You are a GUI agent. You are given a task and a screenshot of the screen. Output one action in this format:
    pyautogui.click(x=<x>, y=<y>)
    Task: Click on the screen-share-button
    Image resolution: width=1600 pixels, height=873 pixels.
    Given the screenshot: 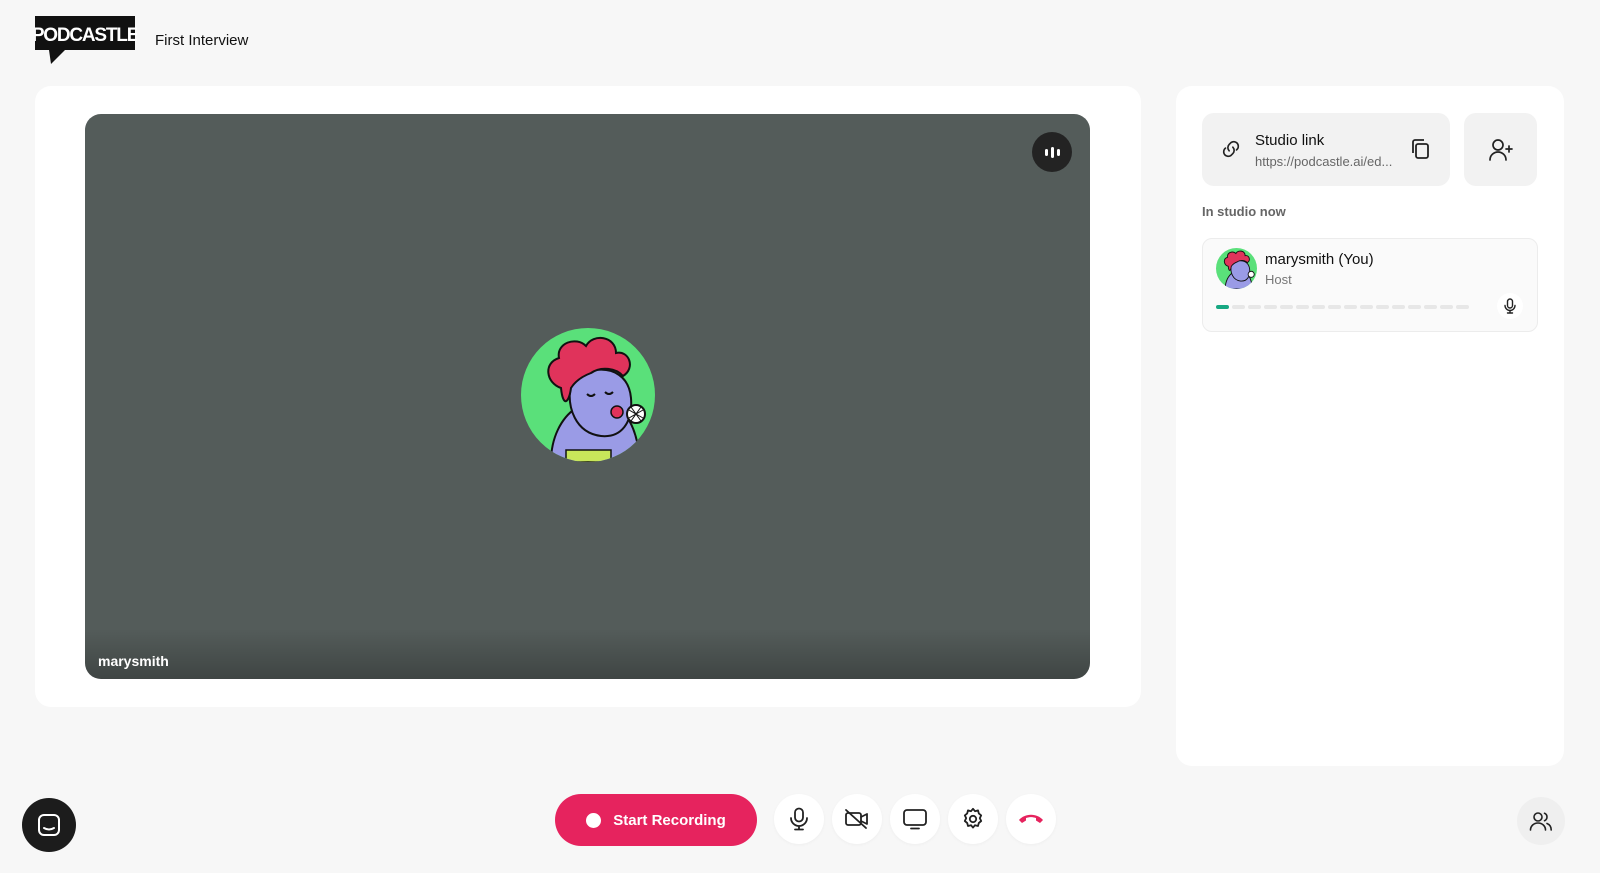 What is the action you would take?
    pyautogui.click(x=915, y=819)
    